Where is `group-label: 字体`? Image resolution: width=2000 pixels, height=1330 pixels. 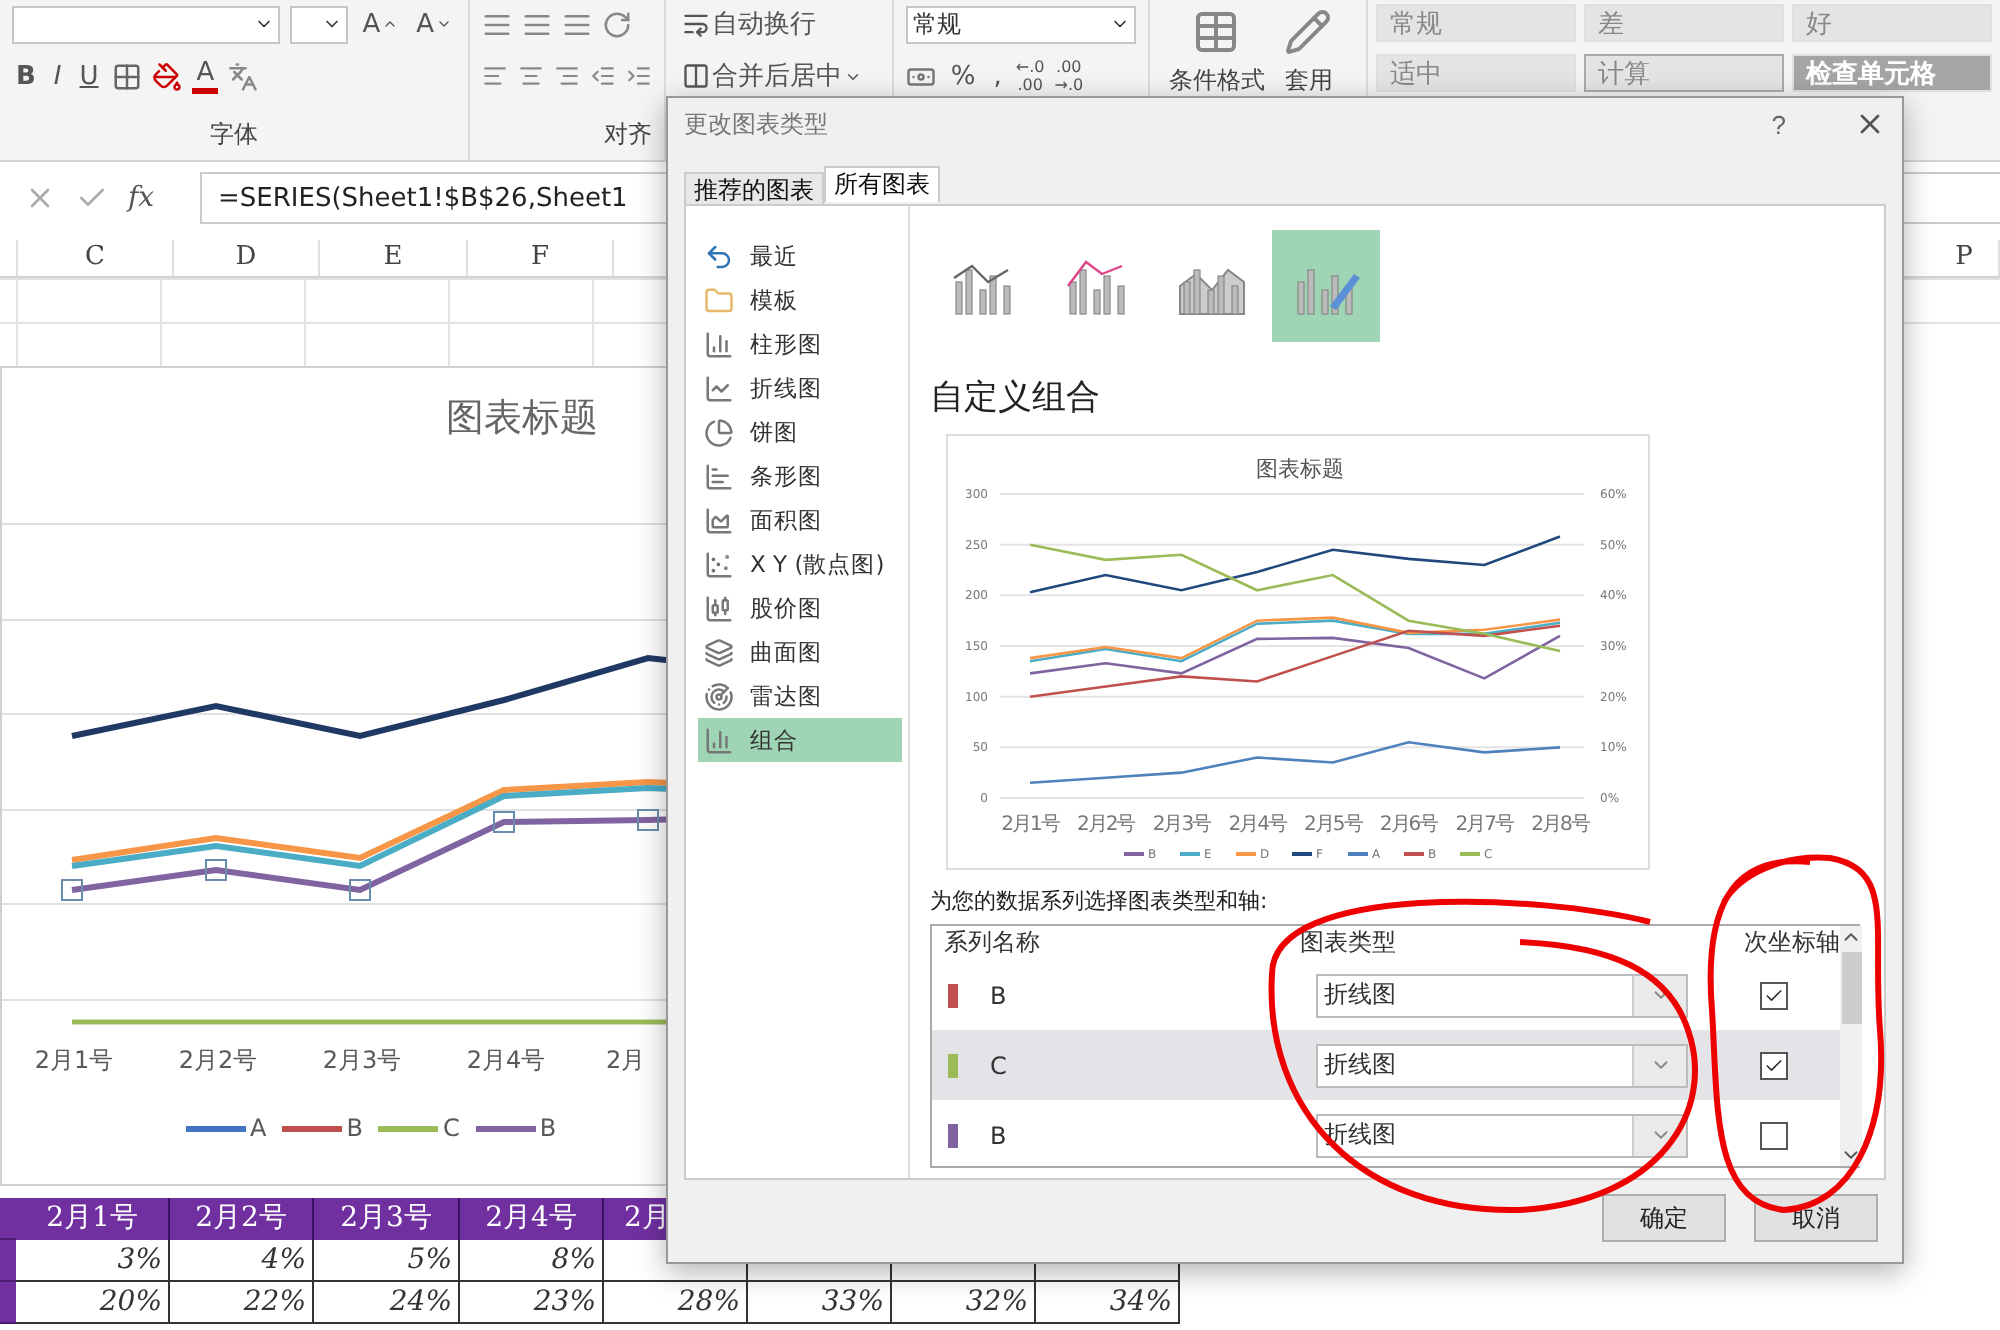
group-label: 字体 is located at coordinates (234, 135).